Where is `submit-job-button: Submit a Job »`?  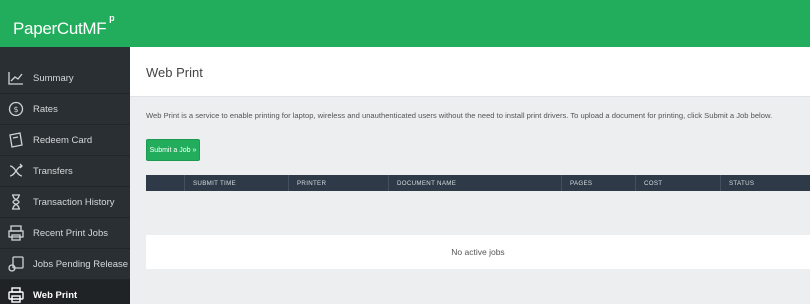 submit-job-button: Submit a Job » is located at coordinates (173, 150).